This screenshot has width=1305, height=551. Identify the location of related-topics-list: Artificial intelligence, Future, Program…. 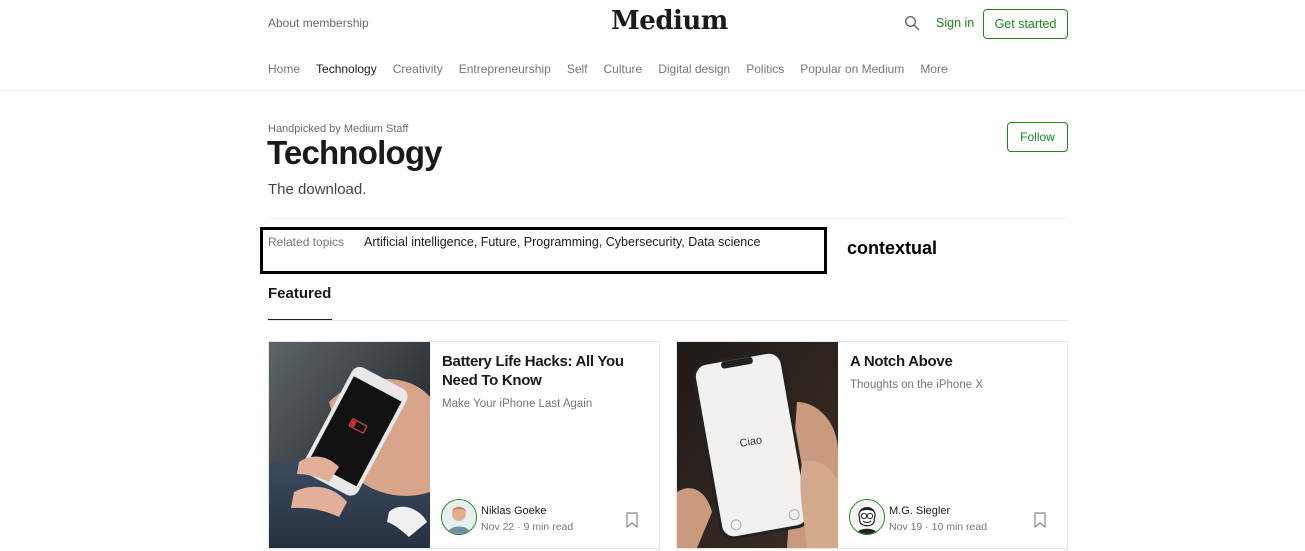
(562, 242).